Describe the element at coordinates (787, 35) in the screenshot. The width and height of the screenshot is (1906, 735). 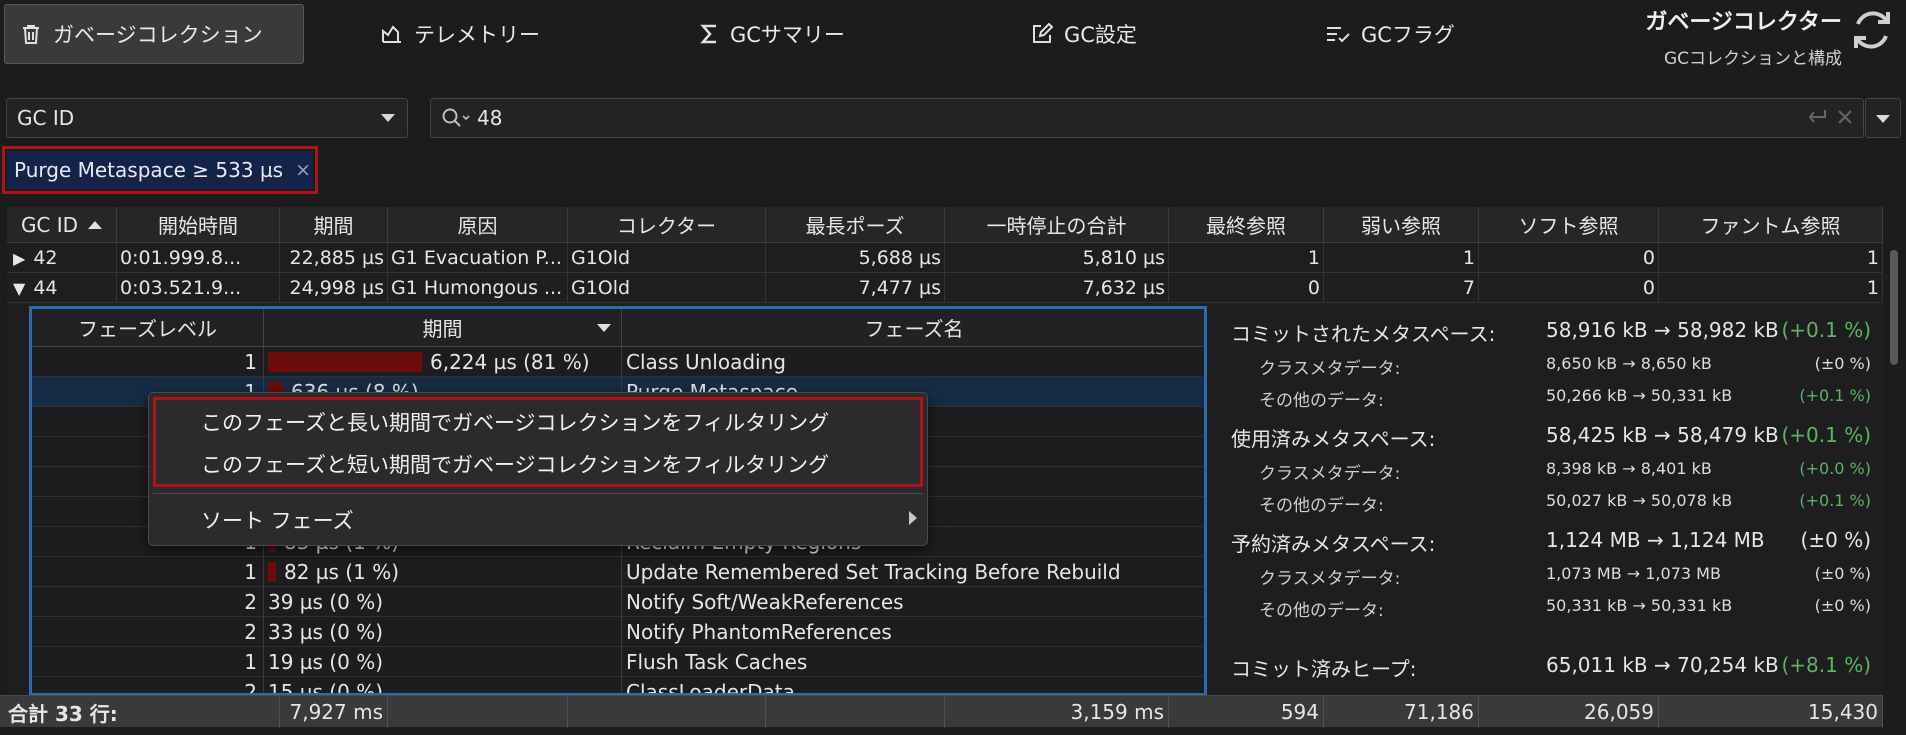
I see `tab-label: GCサマリー` at that location.